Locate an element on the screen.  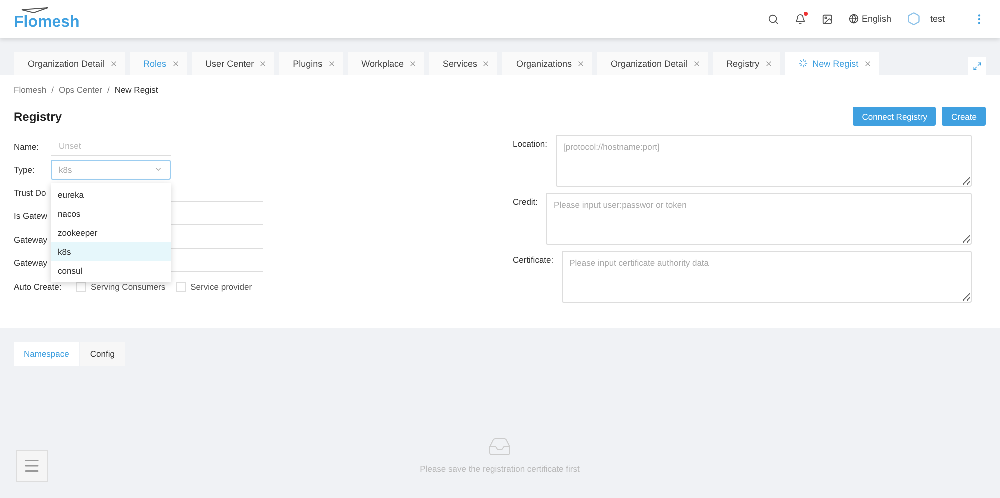
tab-label: Organizations is located at coordinates (544, 63).